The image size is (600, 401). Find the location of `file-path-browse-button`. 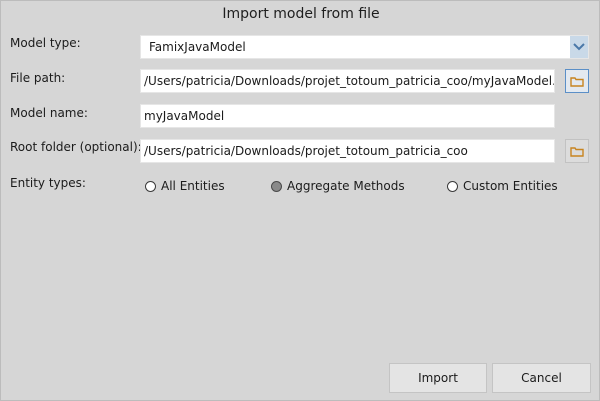

file-path-browse-button is located at coordinates (577, 81).